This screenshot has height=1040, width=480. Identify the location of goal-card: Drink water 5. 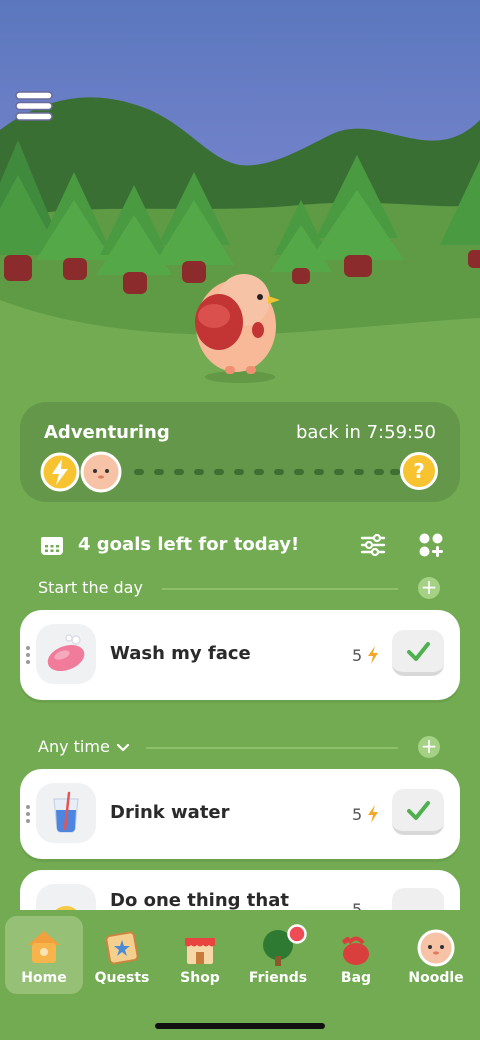
(240, 814).